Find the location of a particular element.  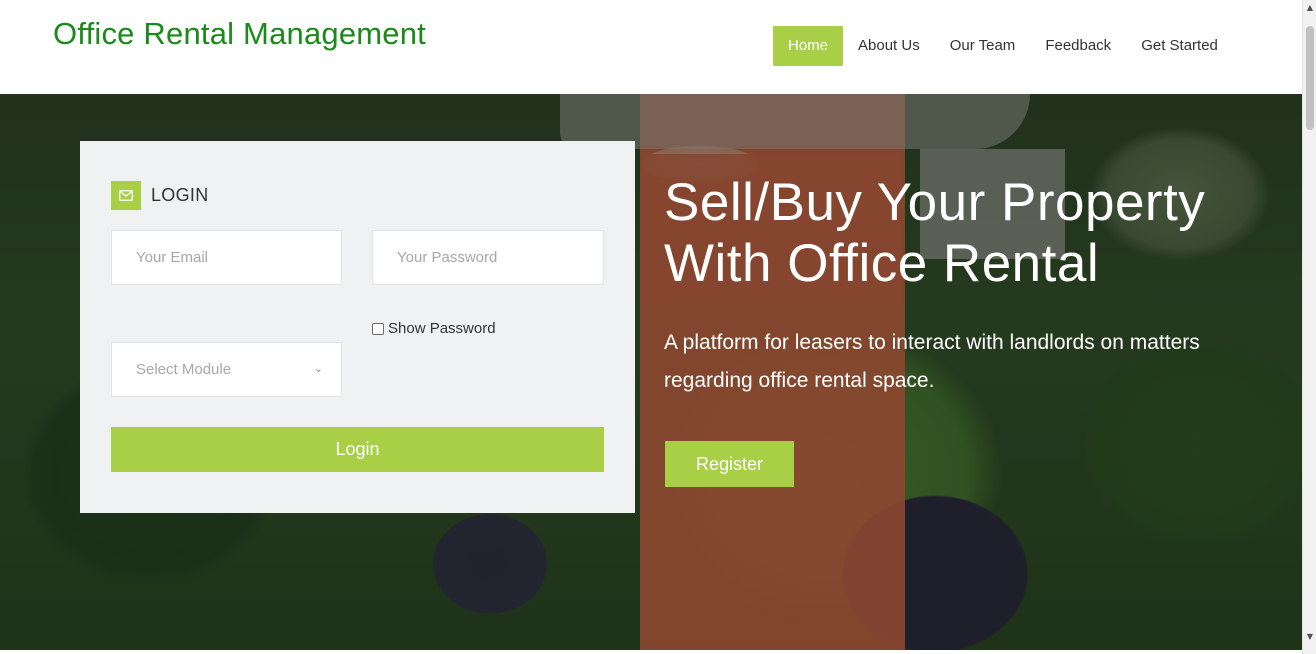

nav-about-us: About Us is located at coordinates (889, 46).